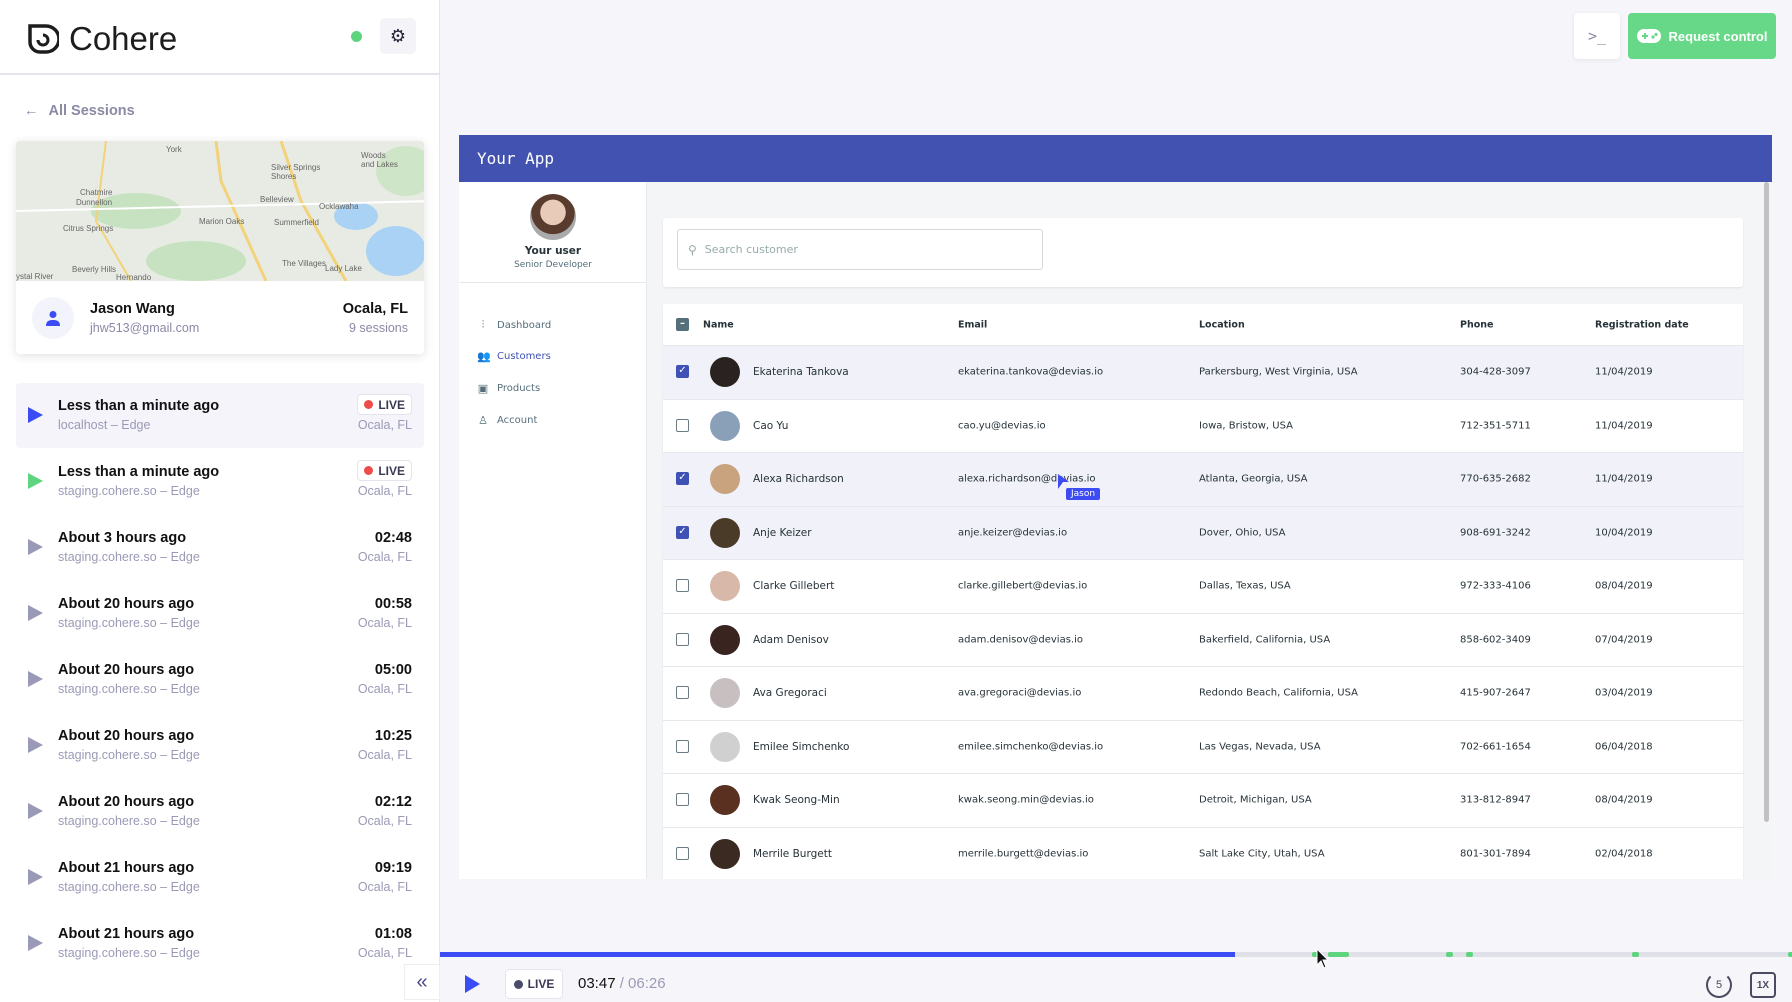 Image resolution: width=1792 pixels, height=1002 pixels. Describe the element at coordinates (31, 111) in the screenshot. I see `arrow-left-icon: ←` at that location.